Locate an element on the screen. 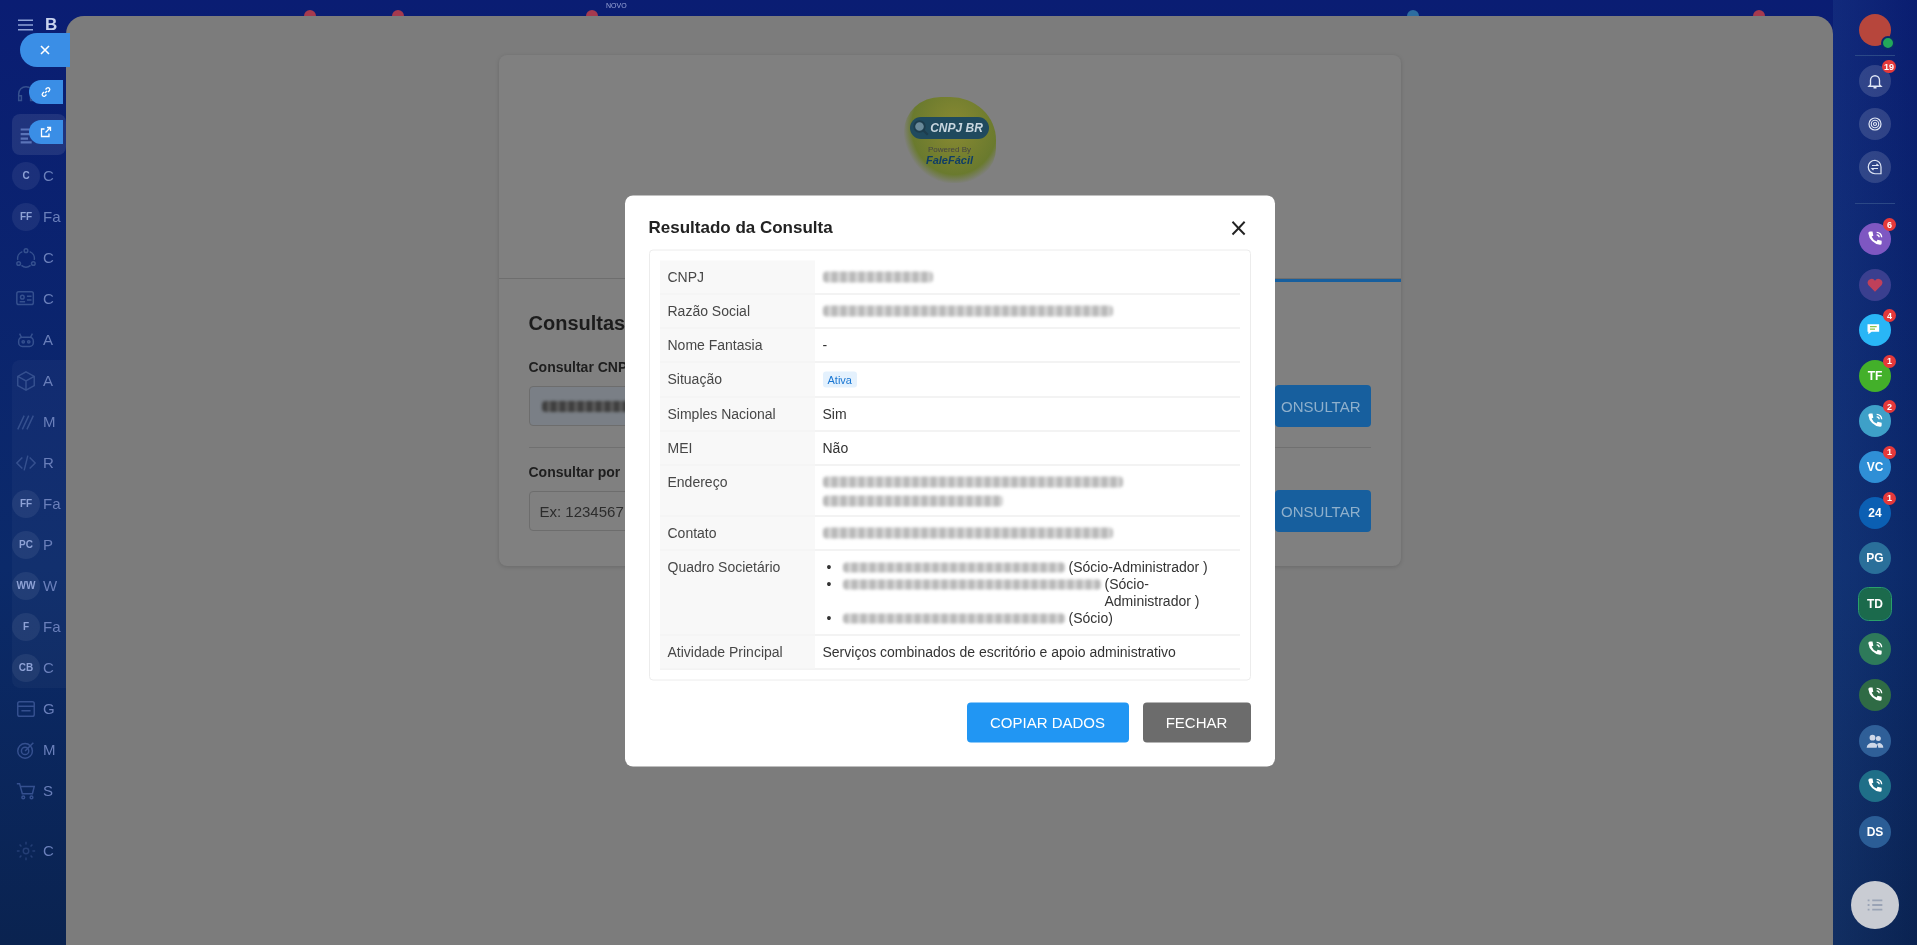  close-icon is located at coordinates (45, 50).